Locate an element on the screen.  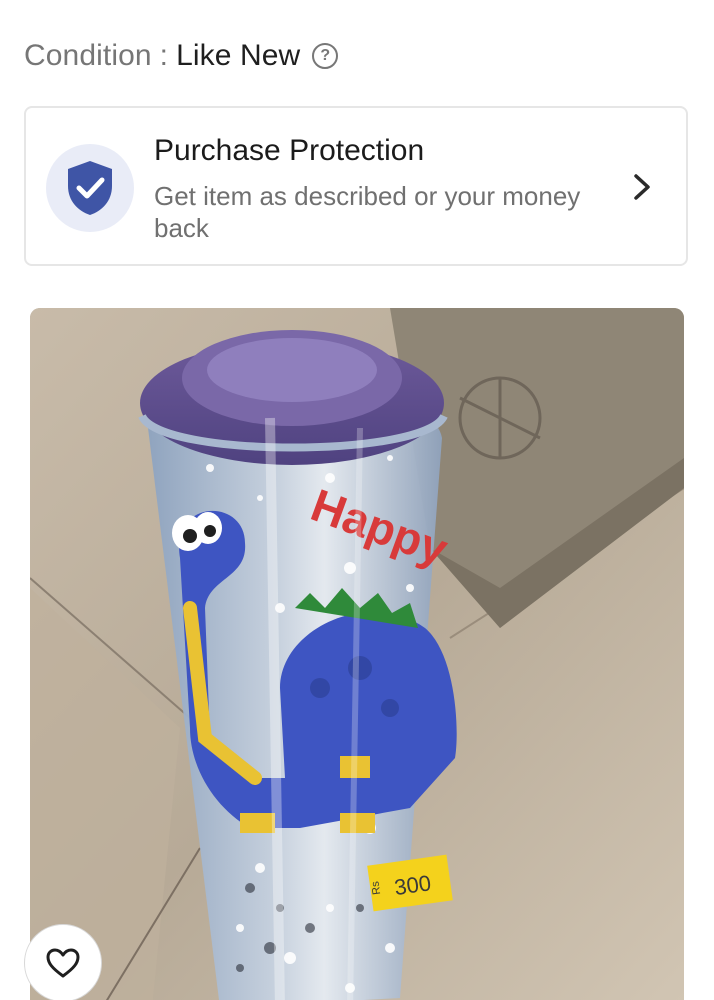
price-tag-value: 300 is located at coordinates (413, 885).